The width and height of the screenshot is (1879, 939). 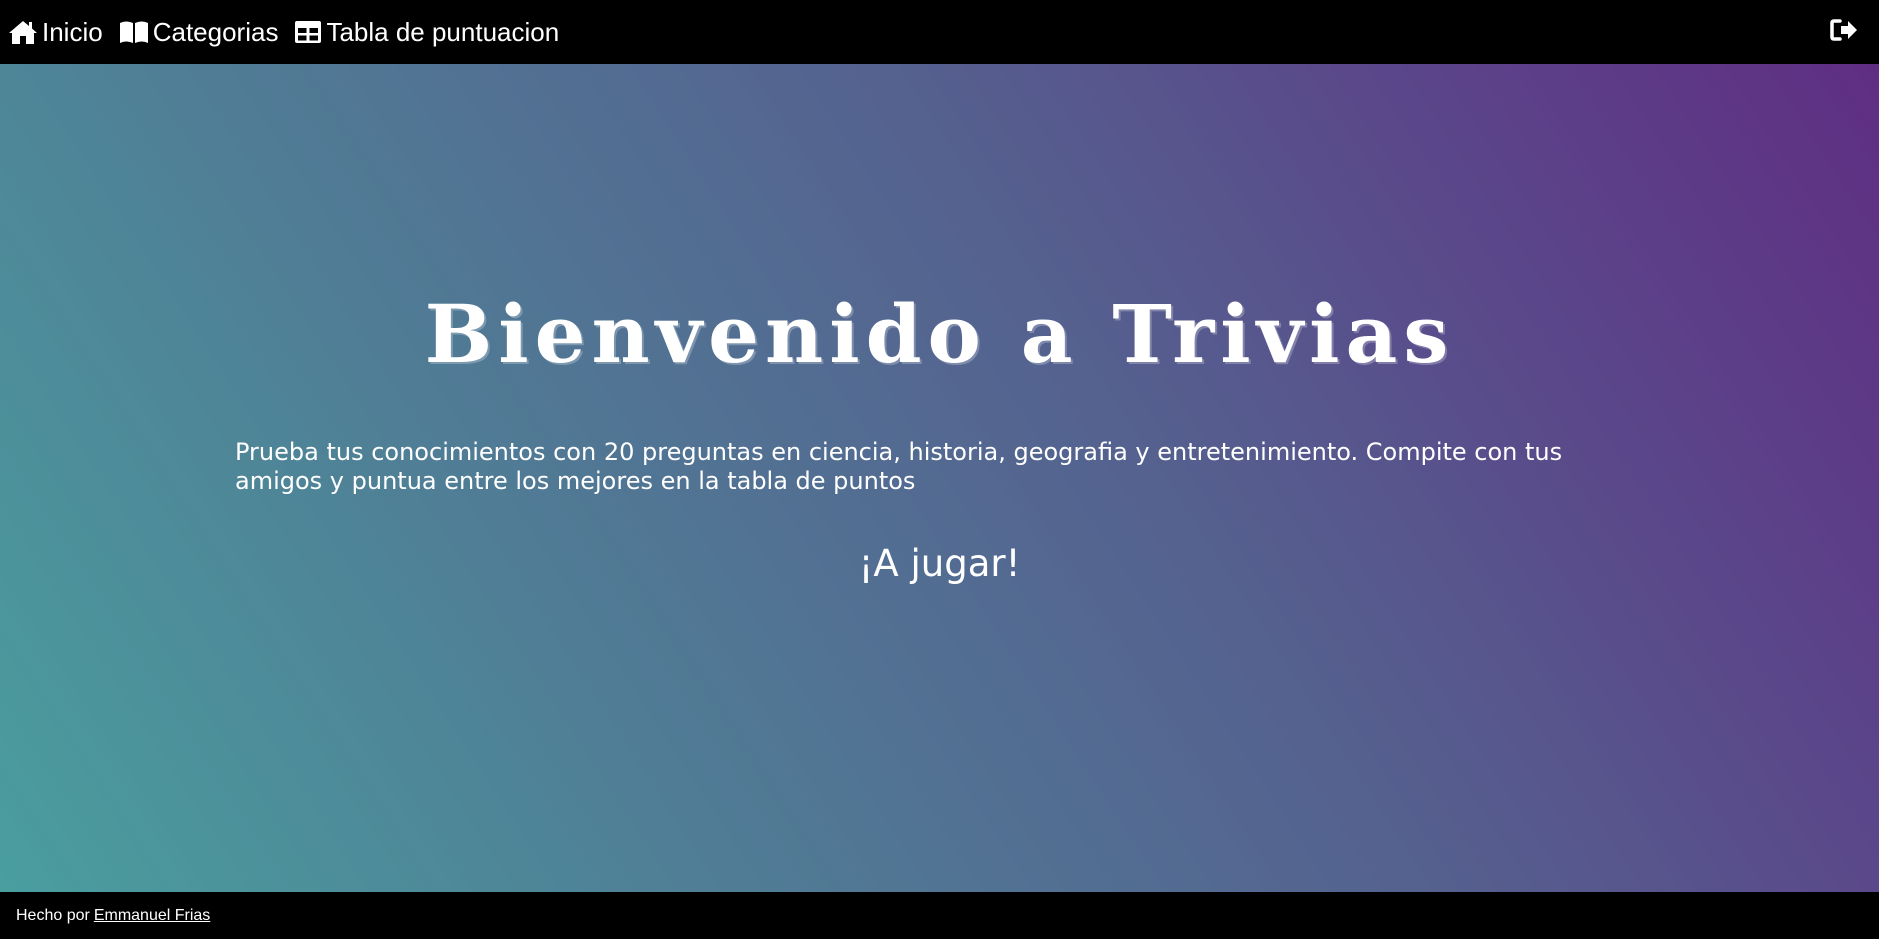 I want to click on footer-author-link: Emmanuel Frias, so click(x=152, y=916).